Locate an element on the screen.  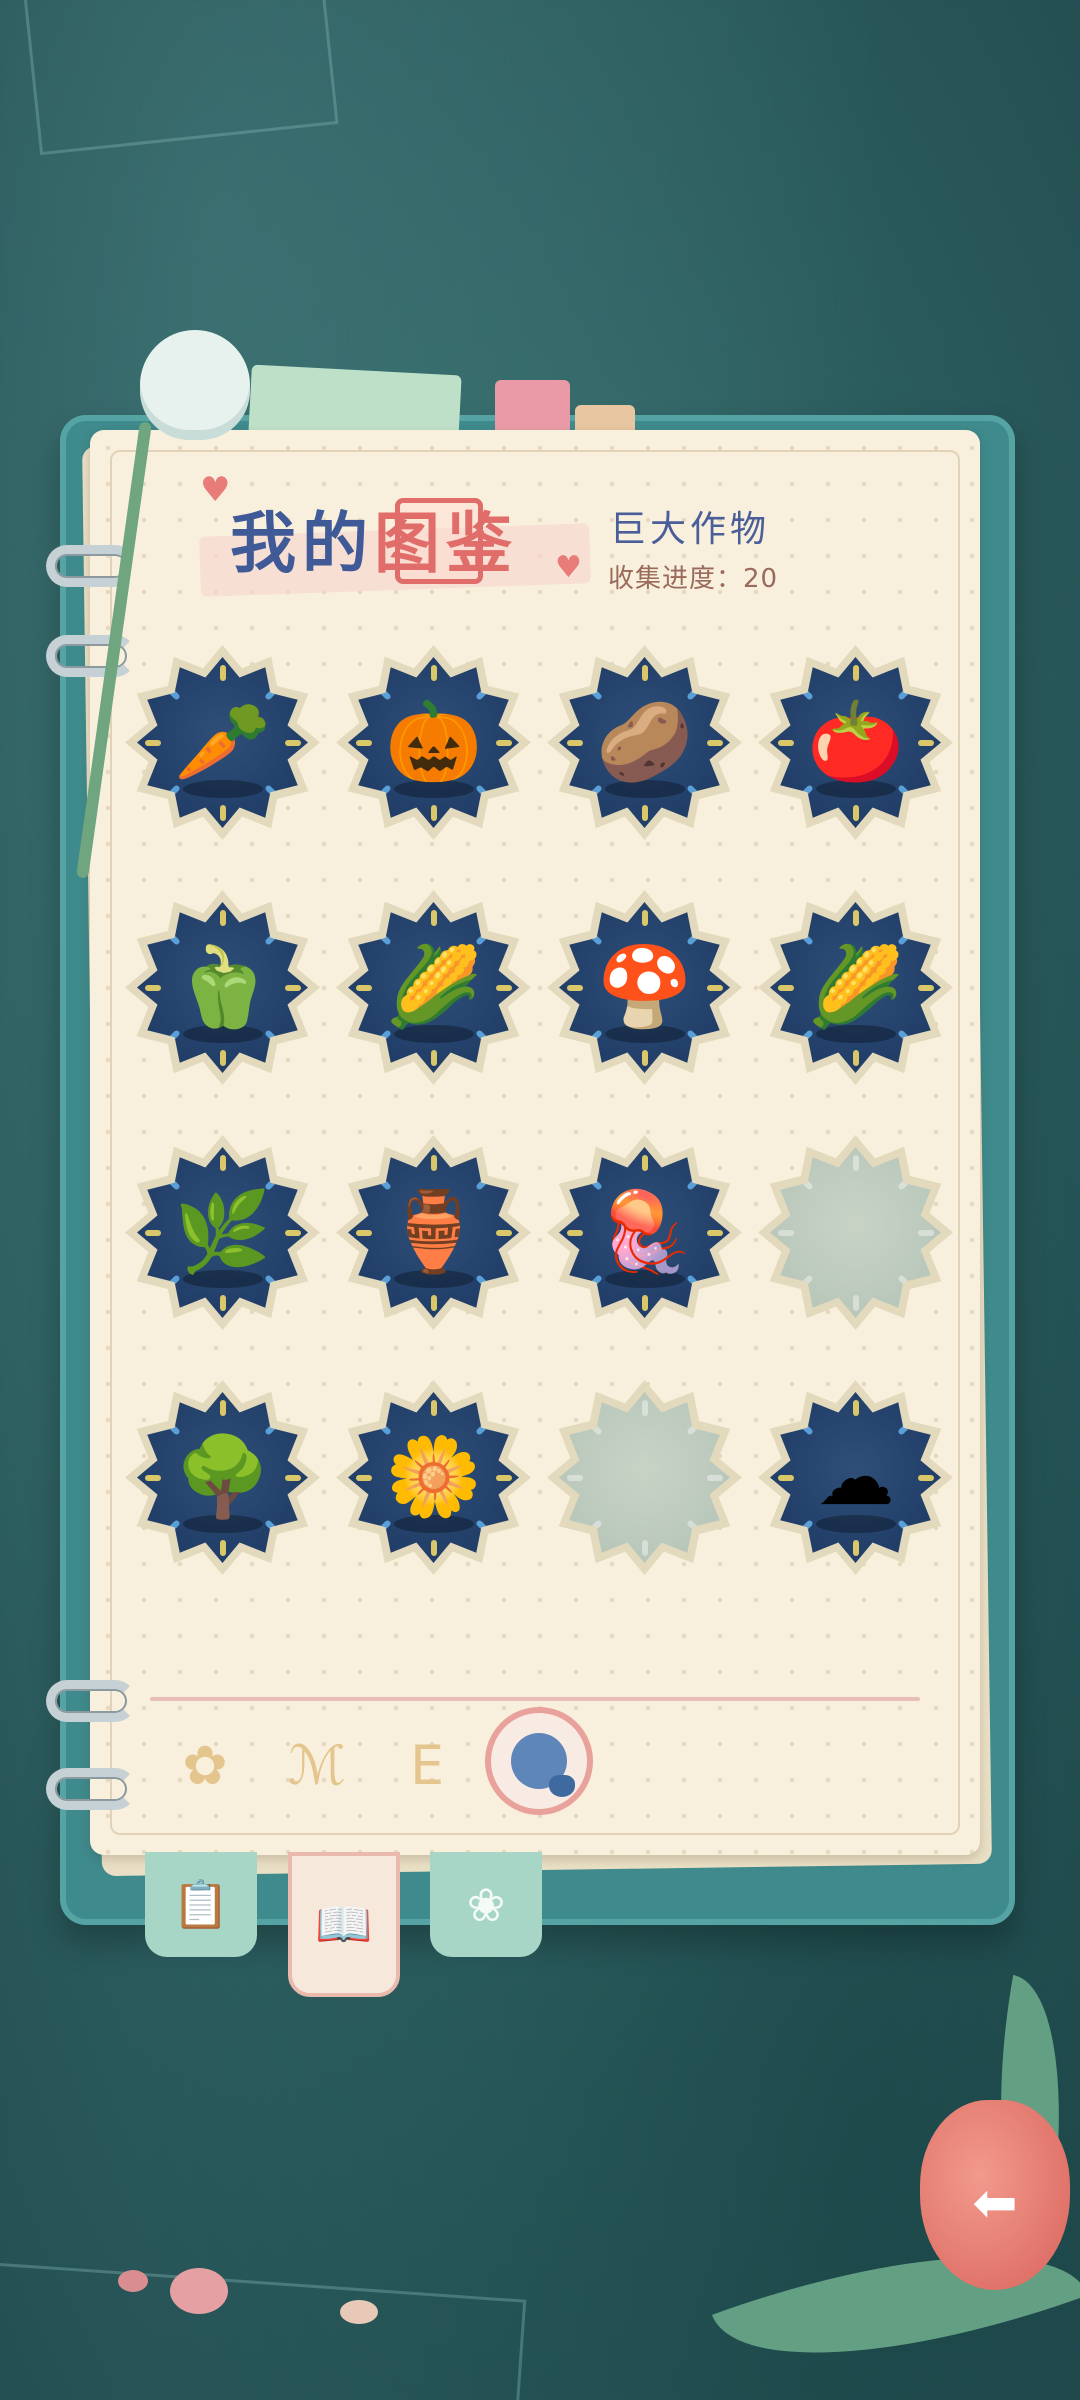
badge-background: 🍄 is located at coordinates (644, 987).